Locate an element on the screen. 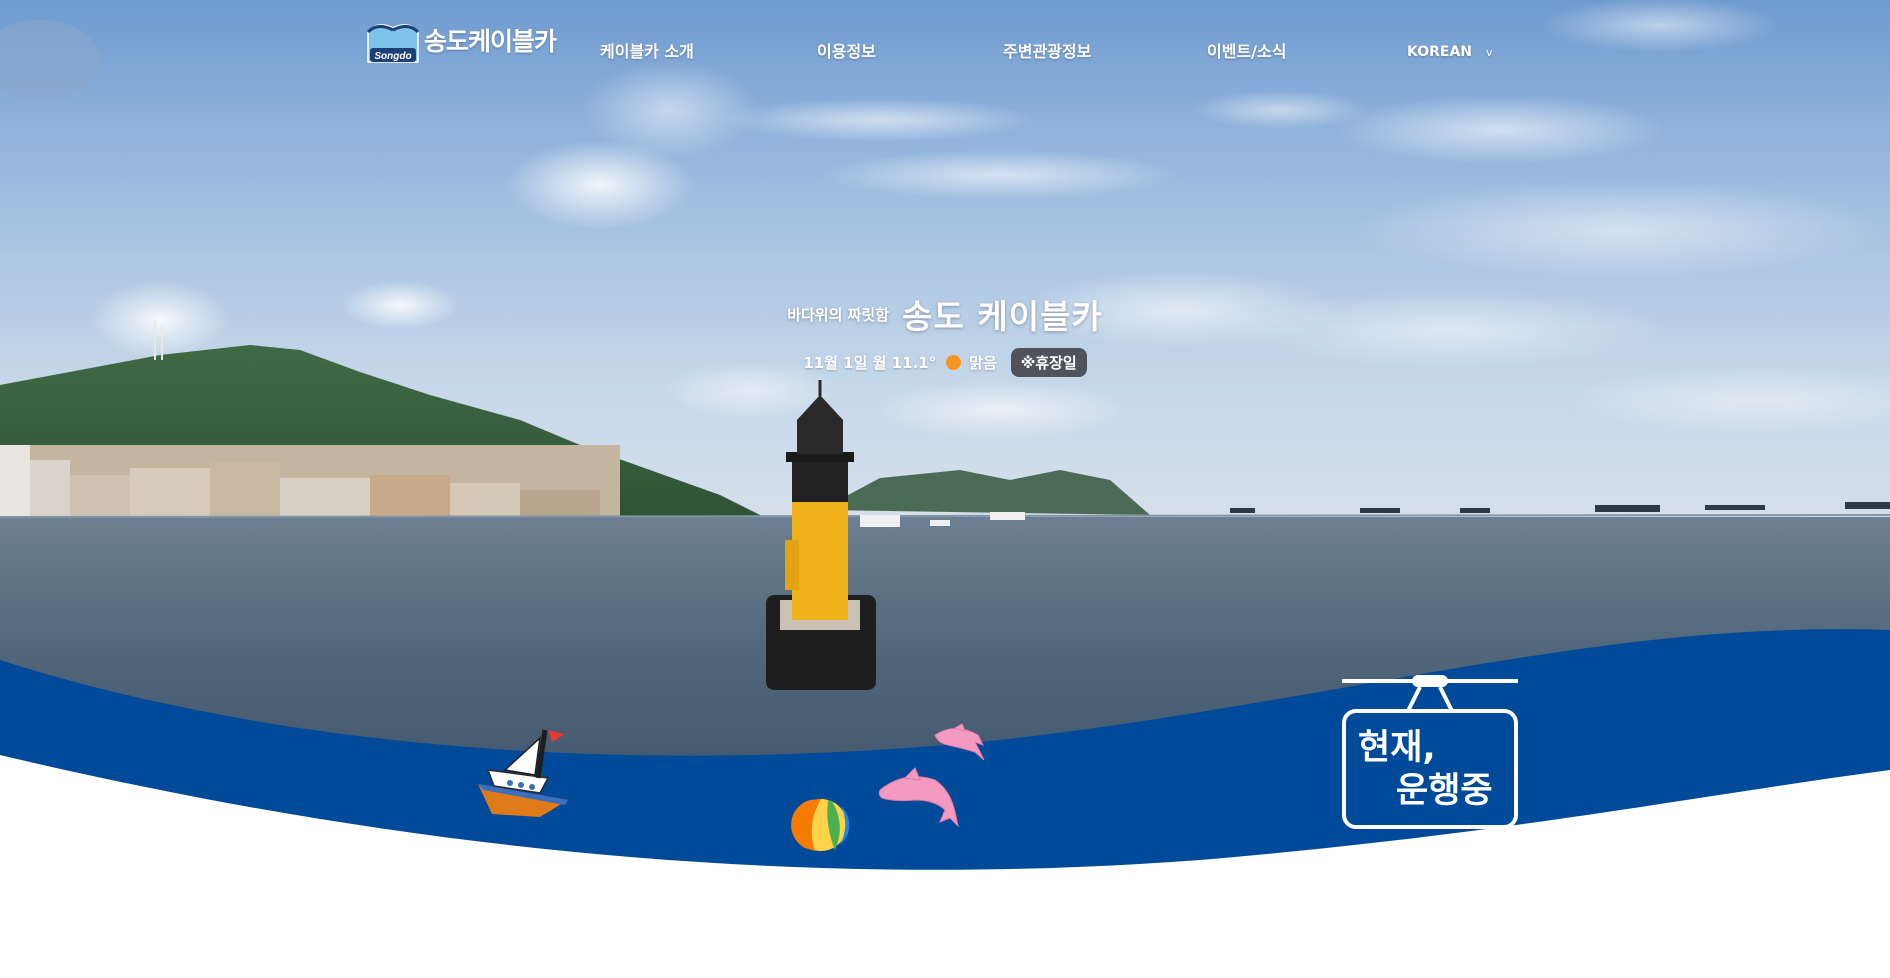 This screenshot has width=1890, height=978. weather-bar: 11월 1일 월 11.1° 맑음 ※휴장일 is located at coordinates (945, 362).